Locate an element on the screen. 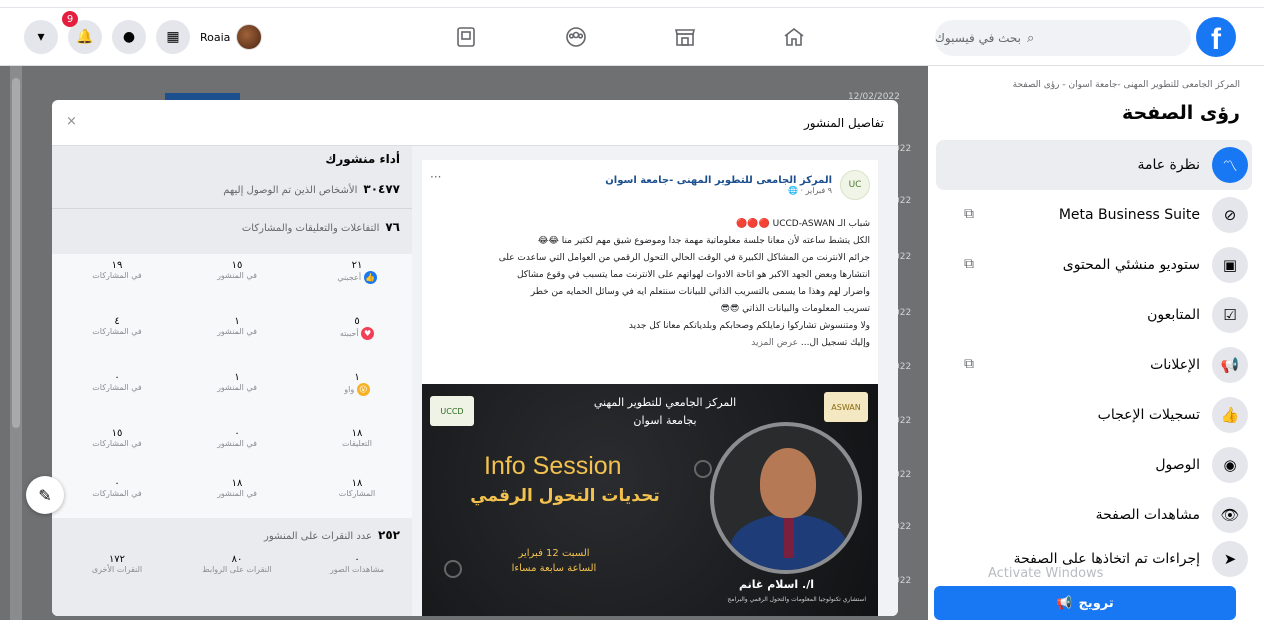 The image size is (1264, 620). on-post-cell: ١ في المنشور is located at coordinates (237, 382).